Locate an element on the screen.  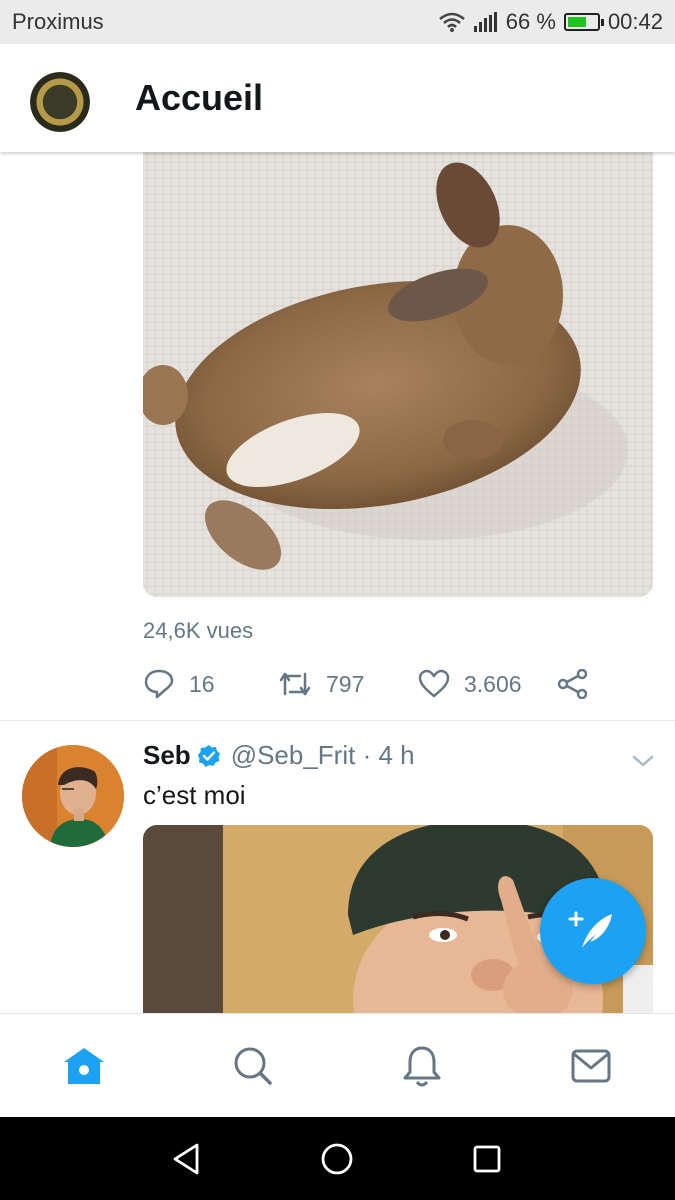
wifi-icon is located at coordinates (452, 22).